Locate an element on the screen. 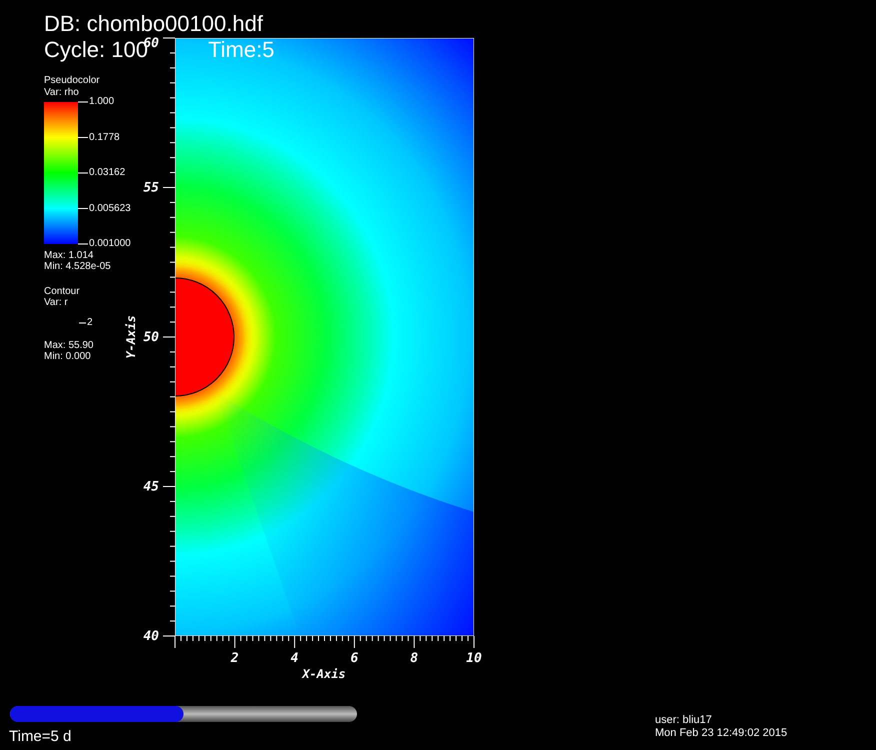 The width and height of the screenshot is (876, 750). legend-max: Max: 1.014 is located at coordinates (69, 255).